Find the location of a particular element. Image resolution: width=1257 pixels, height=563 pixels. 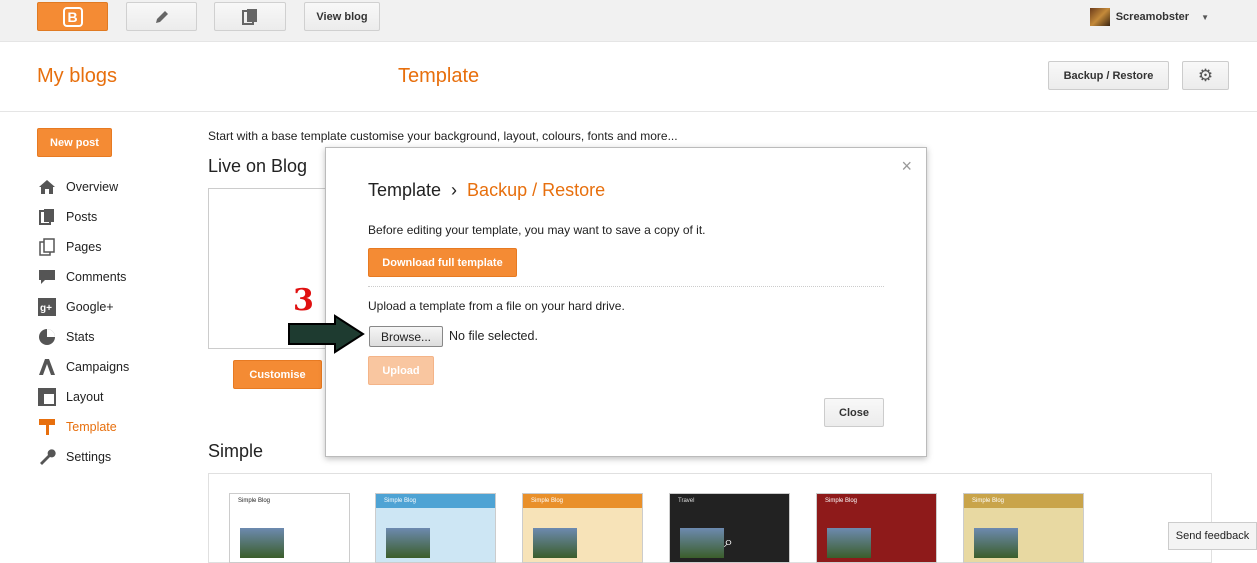

user-menu: Screamobster ▼ is located at coordinates (1149, 17).